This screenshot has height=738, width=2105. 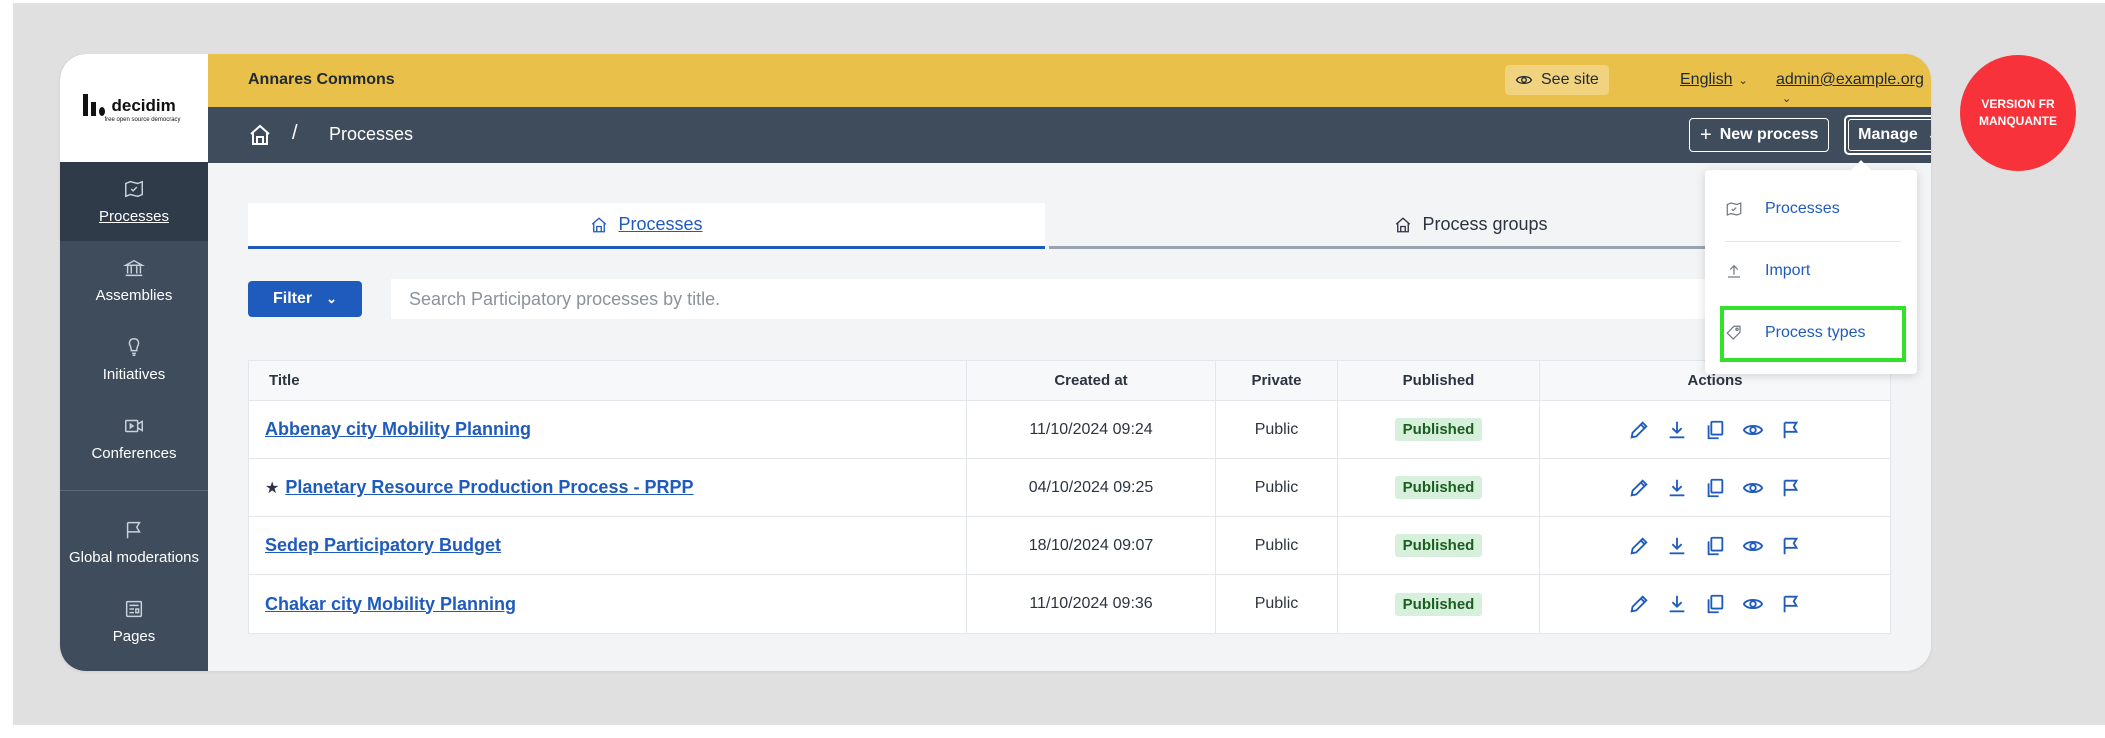 What do you see at coordinates (1813, 271) in the screenshot?
I see `menu-item-import: Import` at bounding box center [1813, 271].